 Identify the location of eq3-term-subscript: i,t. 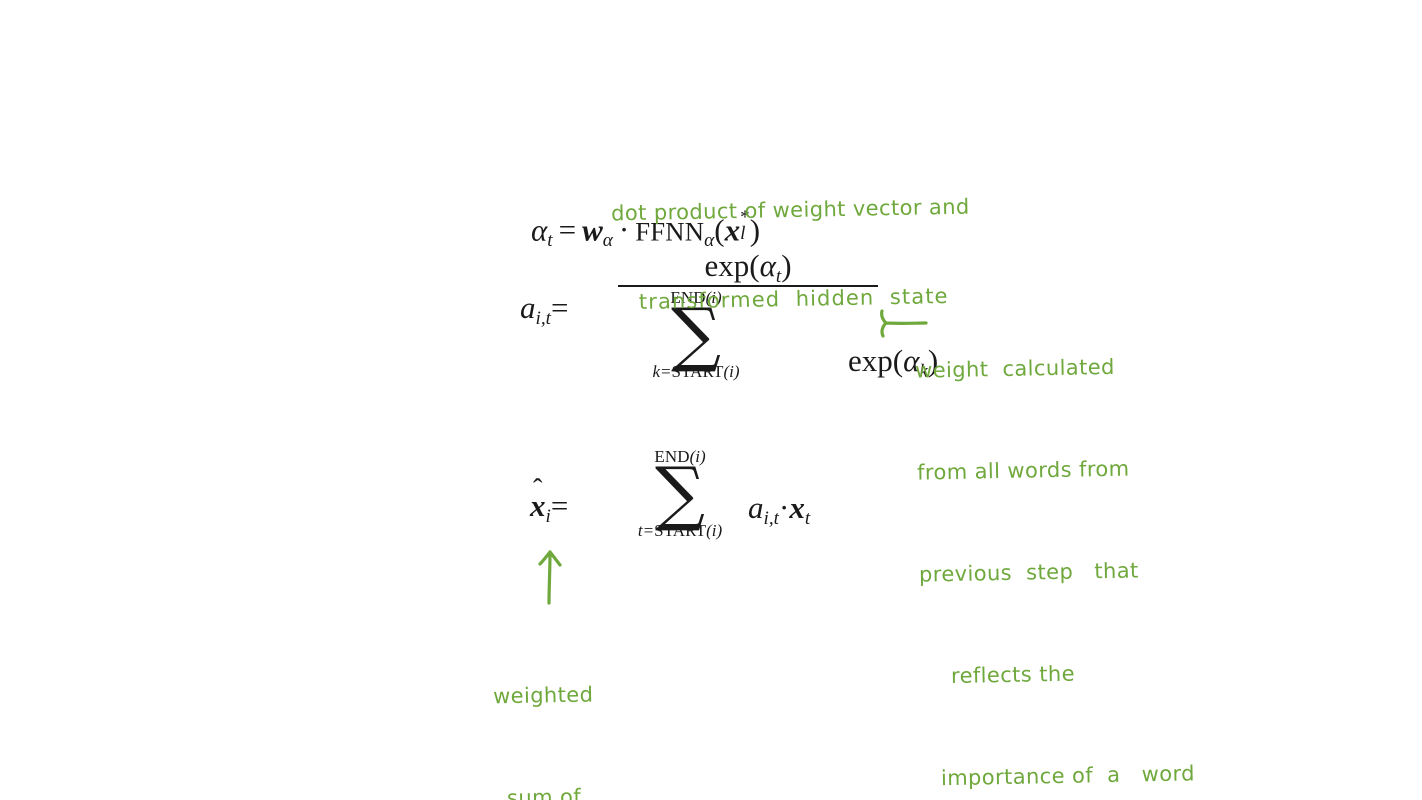
(771, 518).